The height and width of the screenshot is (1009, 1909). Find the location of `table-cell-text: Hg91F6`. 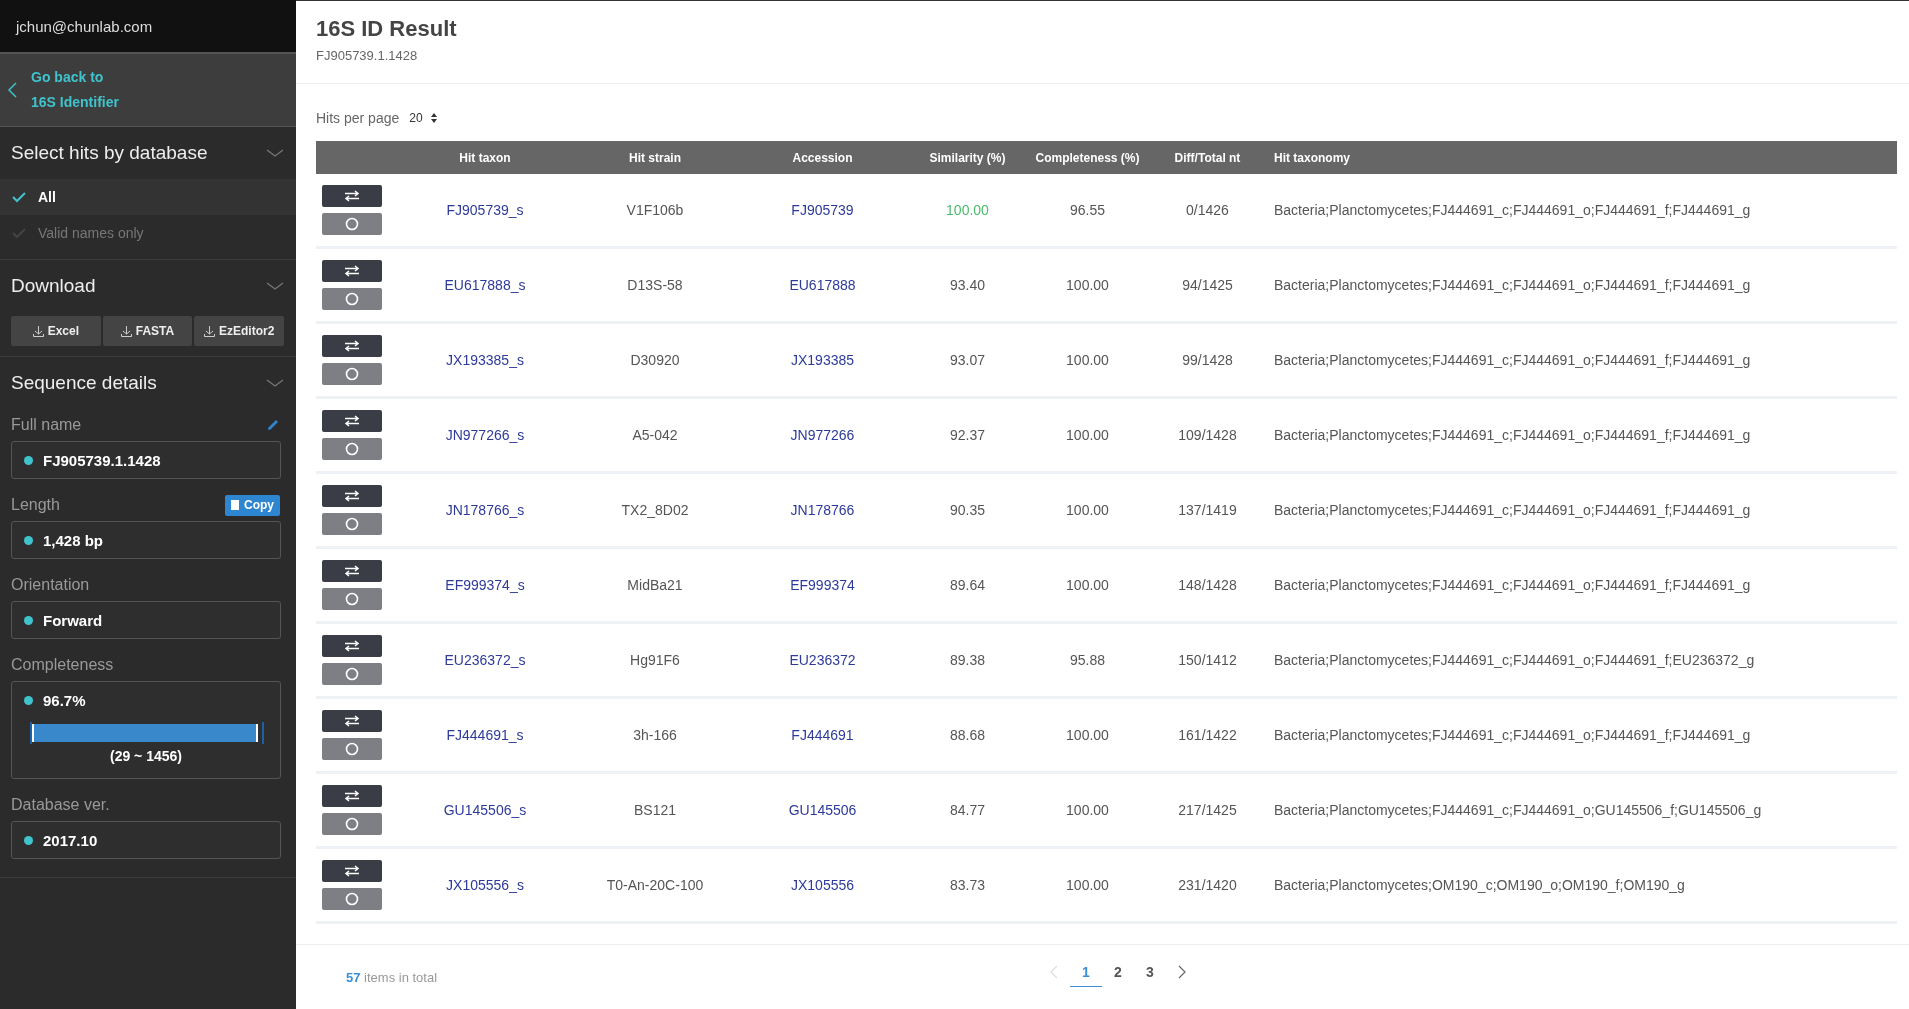

table-cell-text: Hg91F6 is located at coordinates (655, 660).